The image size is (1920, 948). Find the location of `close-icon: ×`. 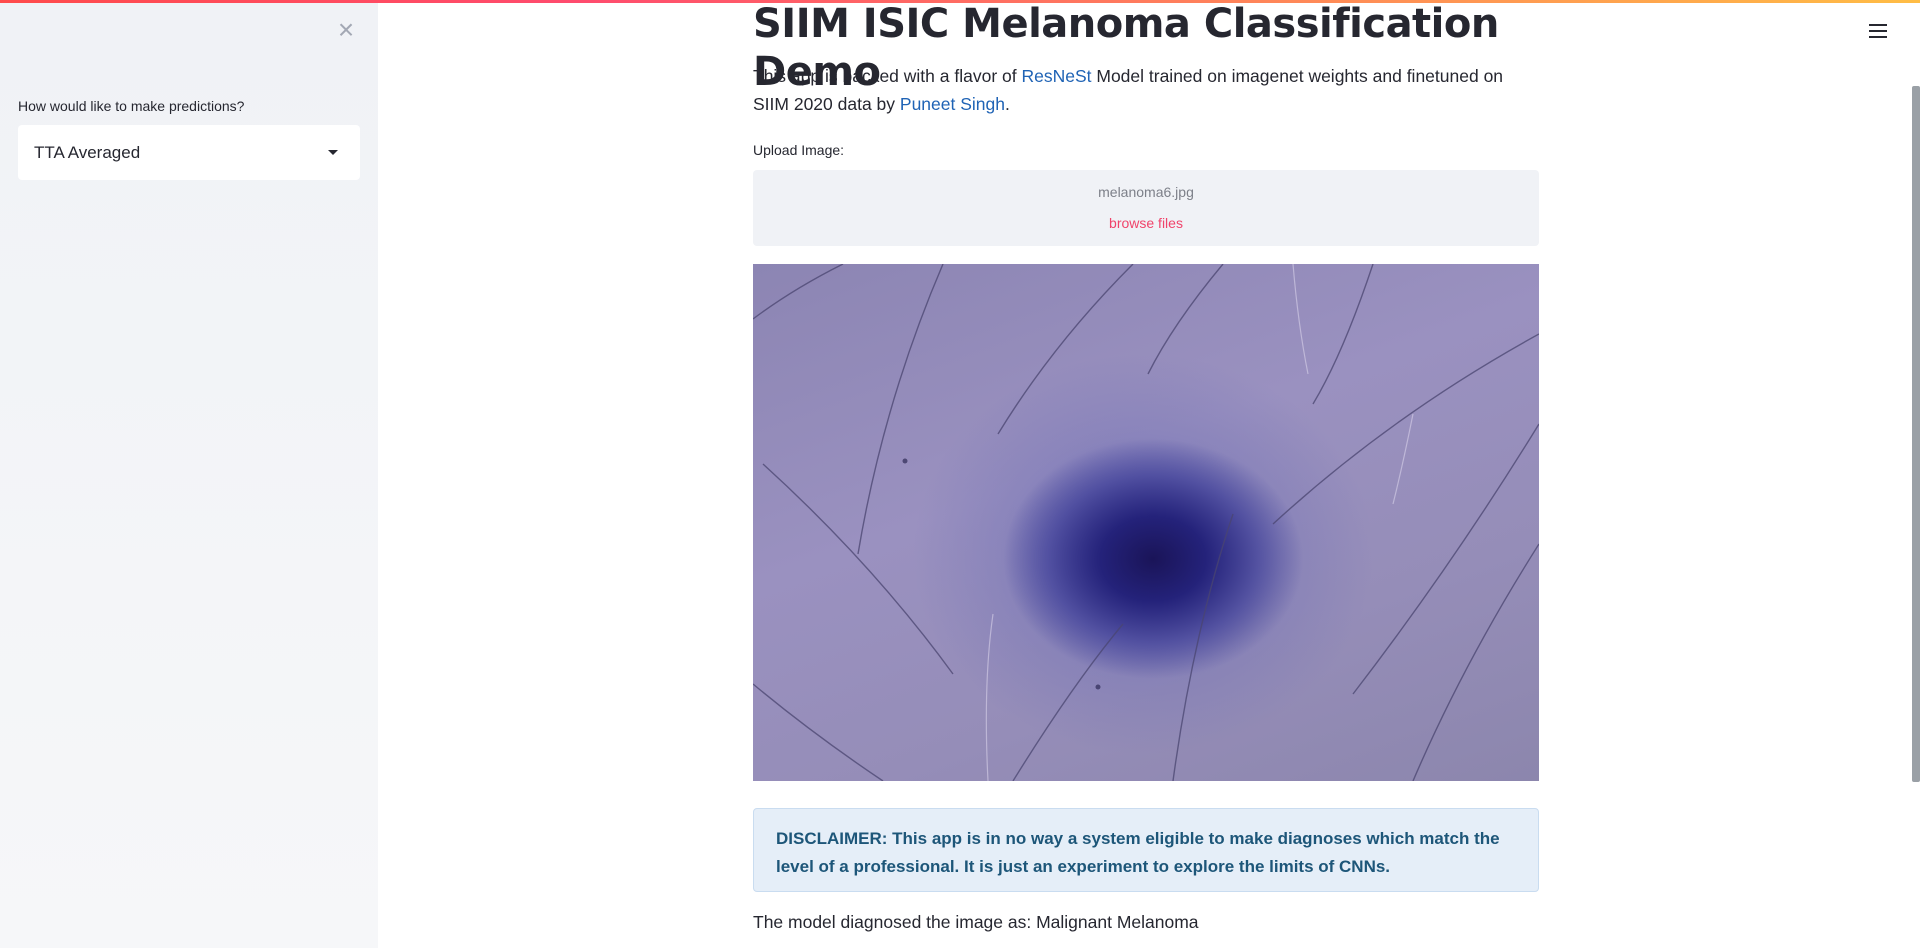

close-icon: × is located at coordinates (346, 30).